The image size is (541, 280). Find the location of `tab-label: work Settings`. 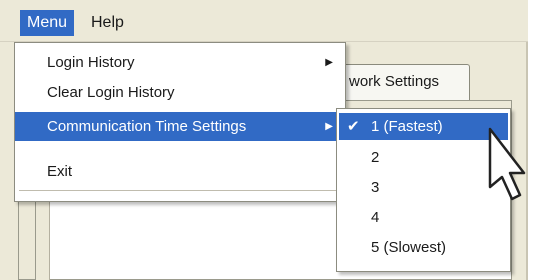

tab-label: work Settings is located at coordinates (394, 81).